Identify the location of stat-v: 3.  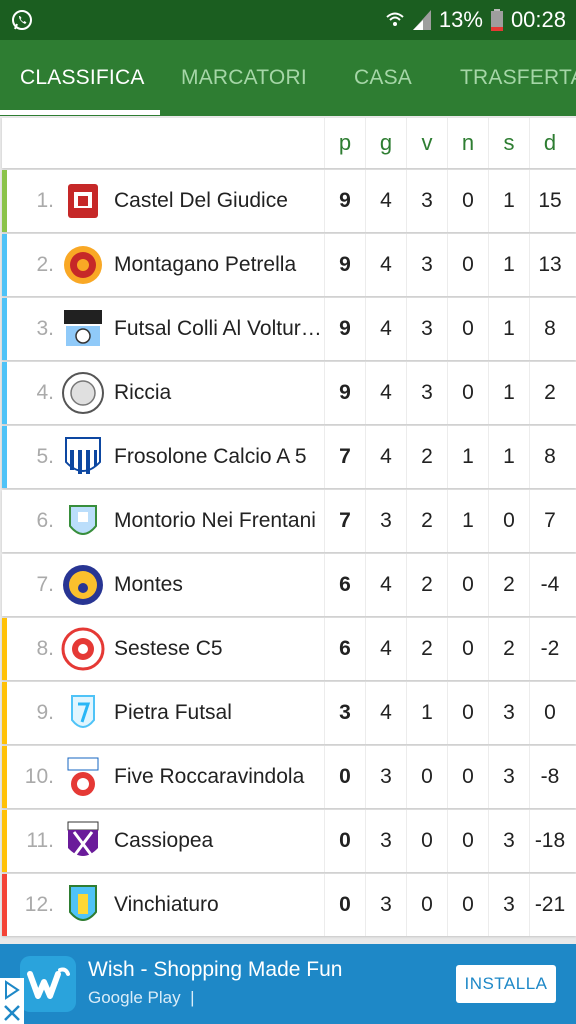
(426, 201).